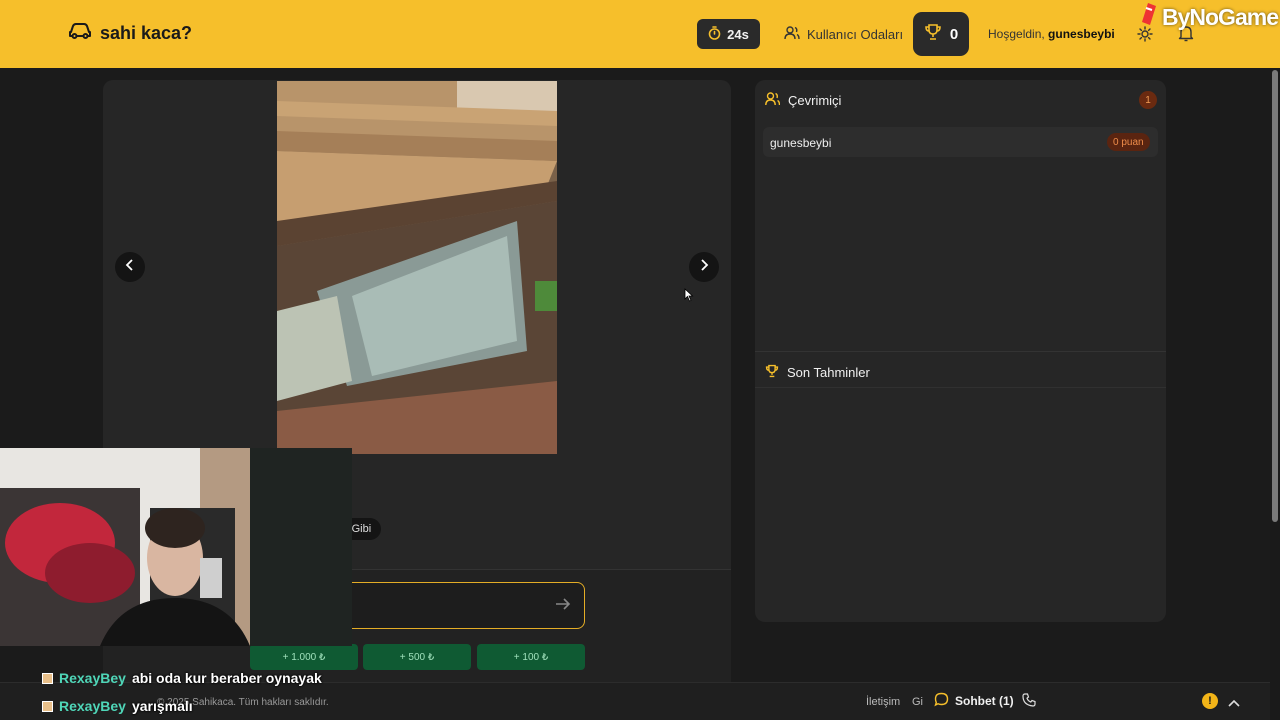  I want to click on chat-bubble-icon, so click(941, 701).